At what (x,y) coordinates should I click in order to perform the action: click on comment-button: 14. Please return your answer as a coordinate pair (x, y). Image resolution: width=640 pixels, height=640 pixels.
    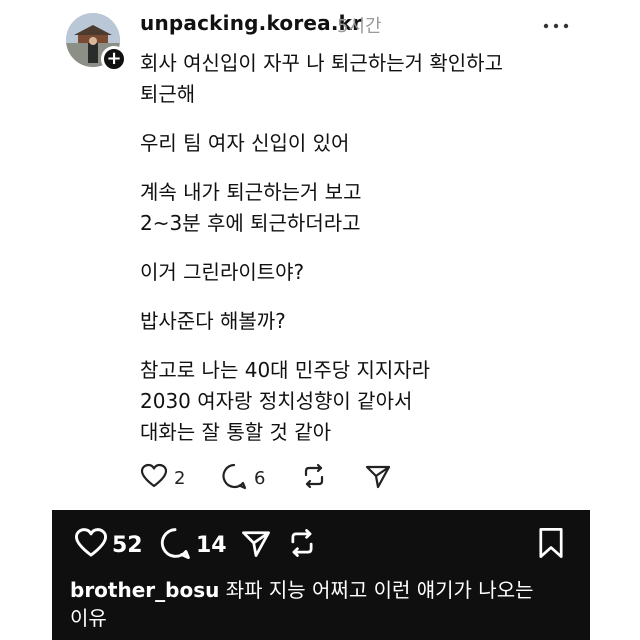
    Looking at the image, I should click on (192, 545).